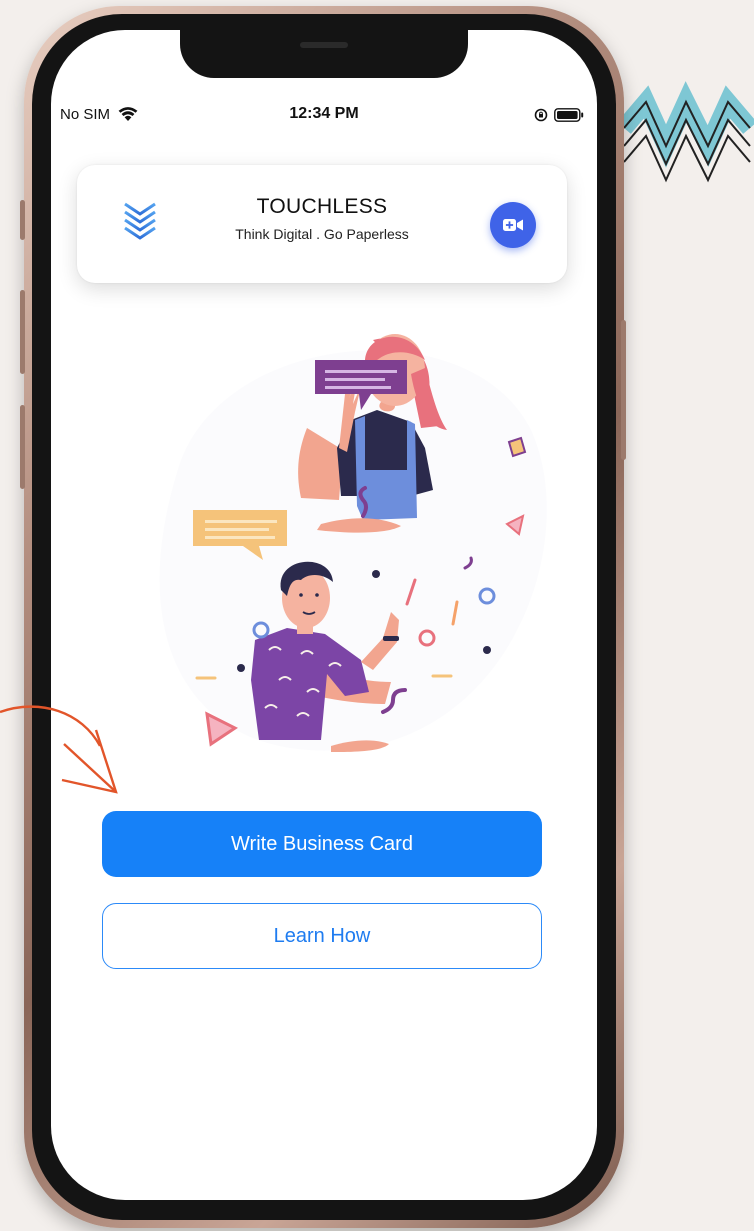  Describe the element at coordinates (623, 390) in the screenshot. I see `phone-power-button` at that location.